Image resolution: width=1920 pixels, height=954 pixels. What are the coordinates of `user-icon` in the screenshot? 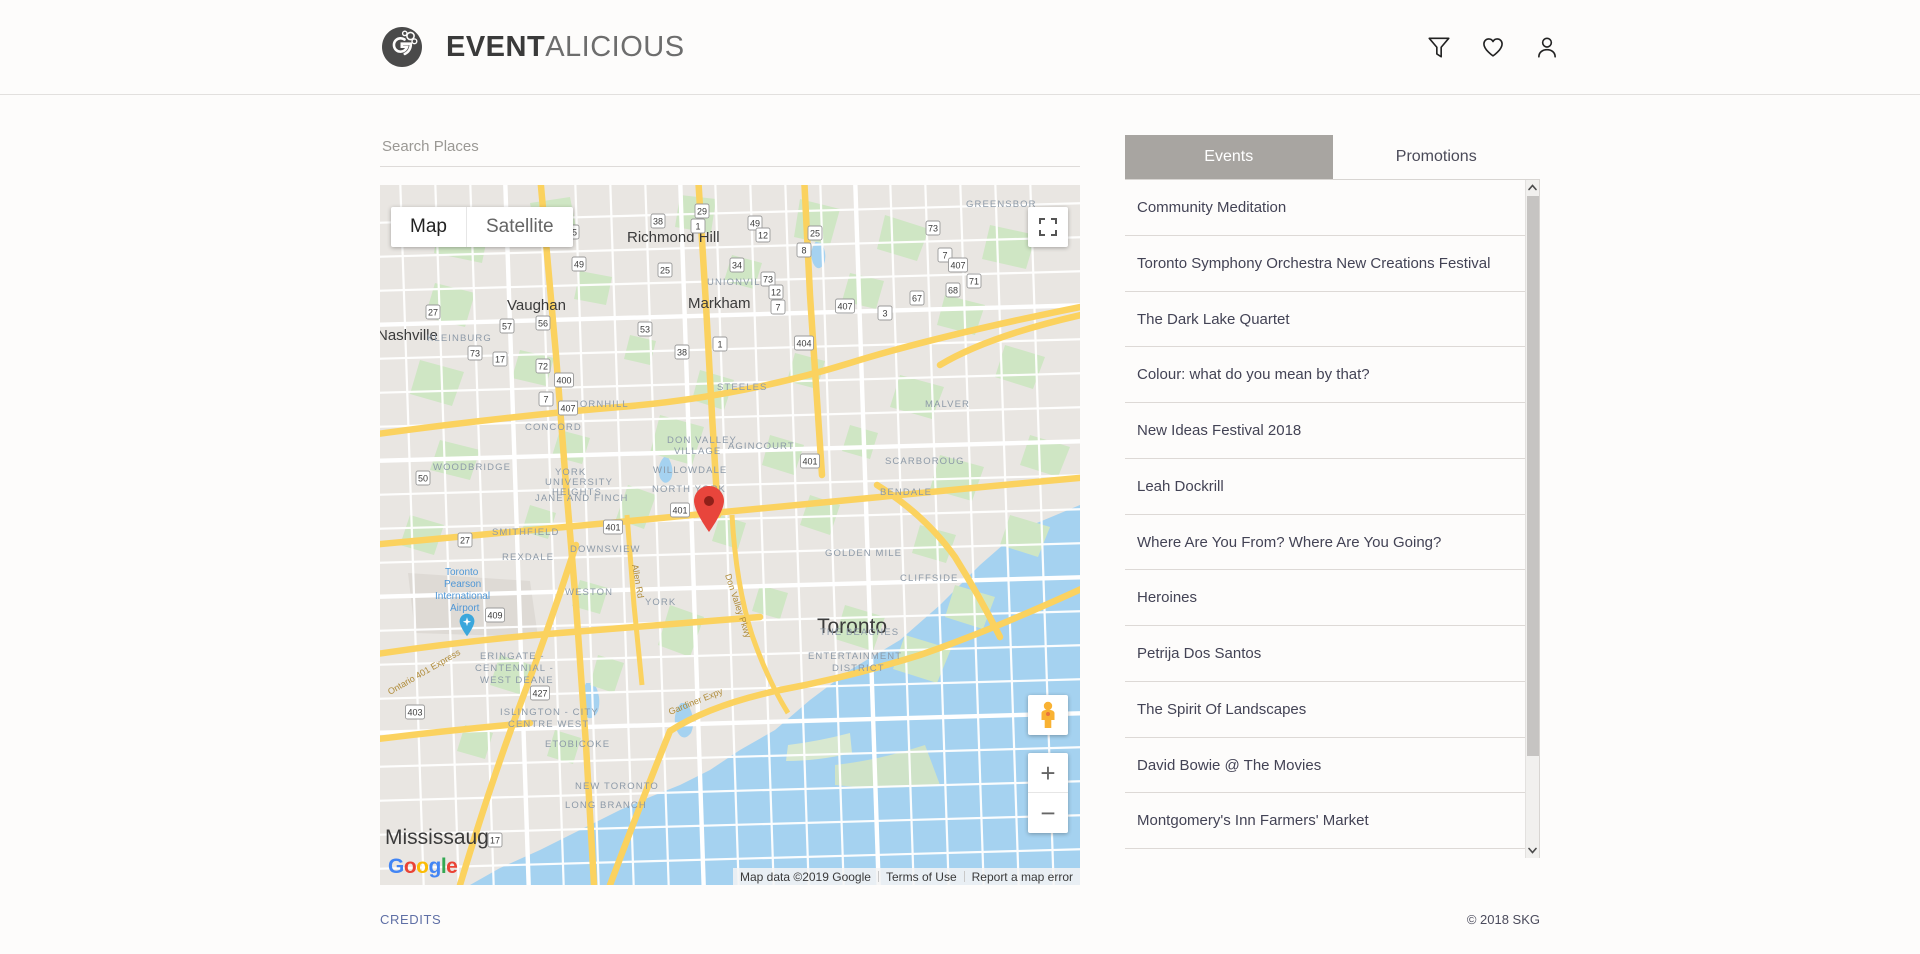 It's located at (1547, 47).